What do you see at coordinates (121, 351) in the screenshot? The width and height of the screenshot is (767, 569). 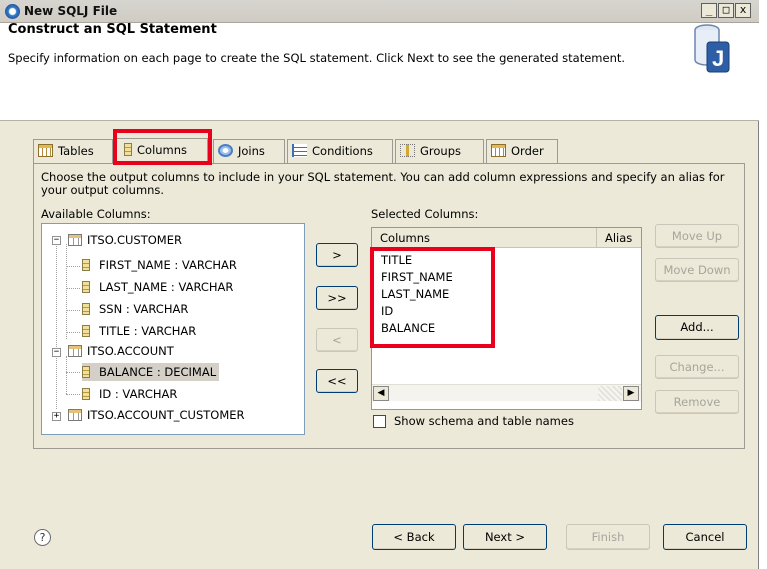 I see `tree-table-account: ITSO.ACCOUNT` at bounding box center [121, 351].